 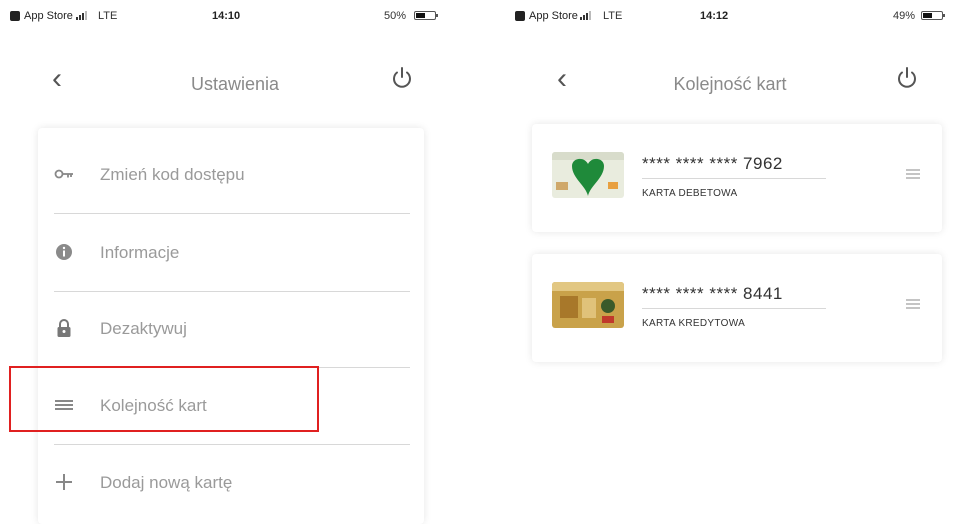 I want to click on menu-item-change-passcode: Zmień kod dostępu, so click(x=231, y=175).